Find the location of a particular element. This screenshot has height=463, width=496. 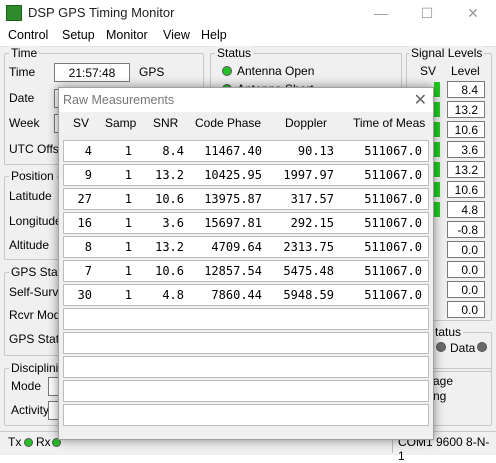

menu-help: Help is located at coordinates (214, 35).